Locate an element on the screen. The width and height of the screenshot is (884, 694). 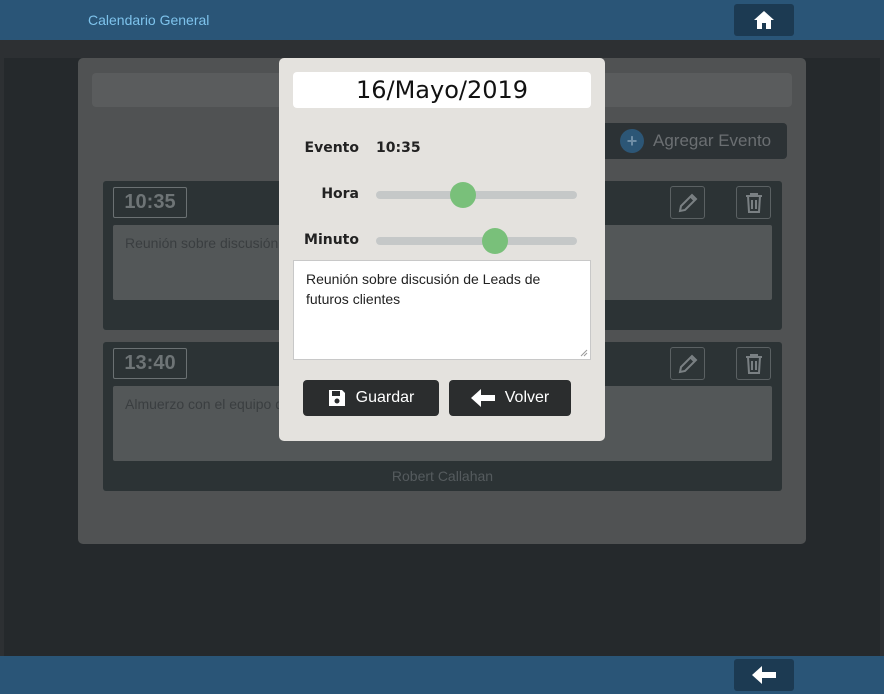
app-title: Calendario General is located at coordinates (149, 20).